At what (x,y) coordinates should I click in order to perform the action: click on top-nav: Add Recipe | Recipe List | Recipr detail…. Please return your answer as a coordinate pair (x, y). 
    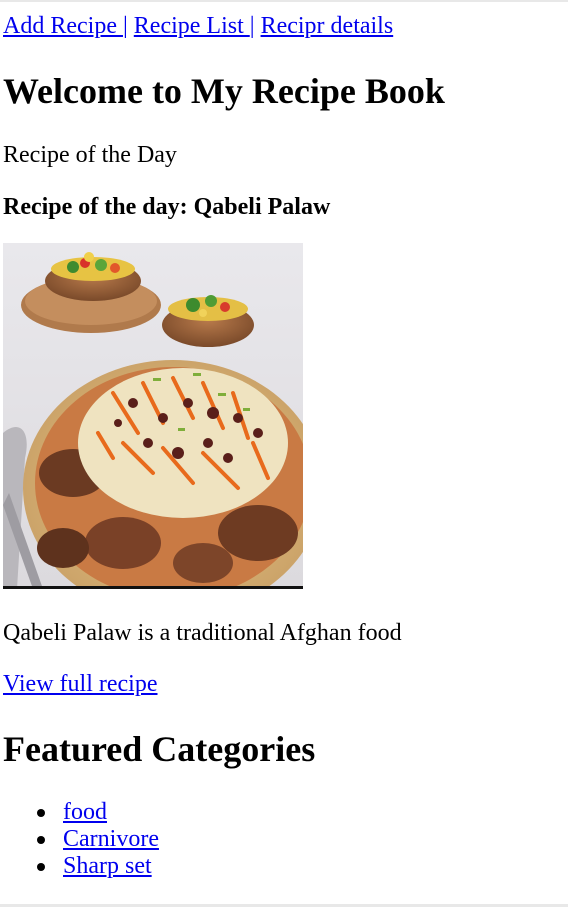
    Looking at the image, I should click on (198, 26).